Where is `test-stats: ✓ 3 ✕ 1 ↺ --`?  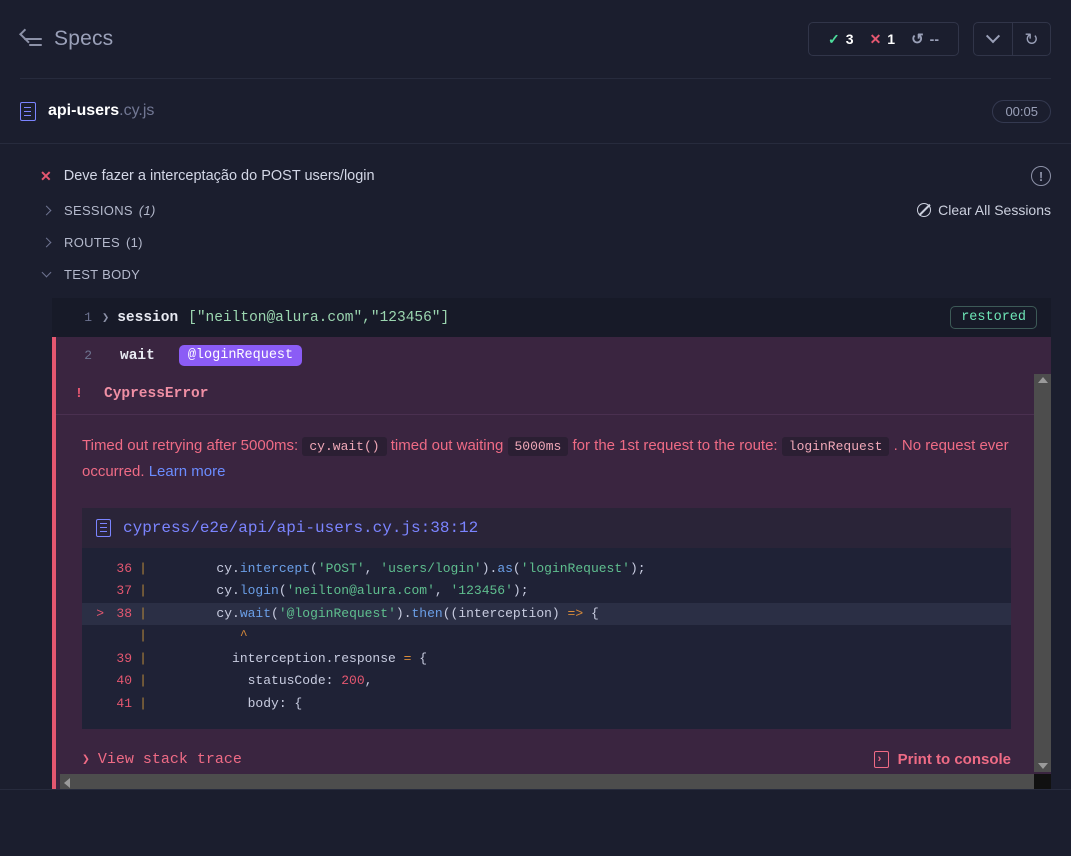
test-stats: ✓ 3 ✕ 1 ↺ -- is located at coordinates (883, 39).